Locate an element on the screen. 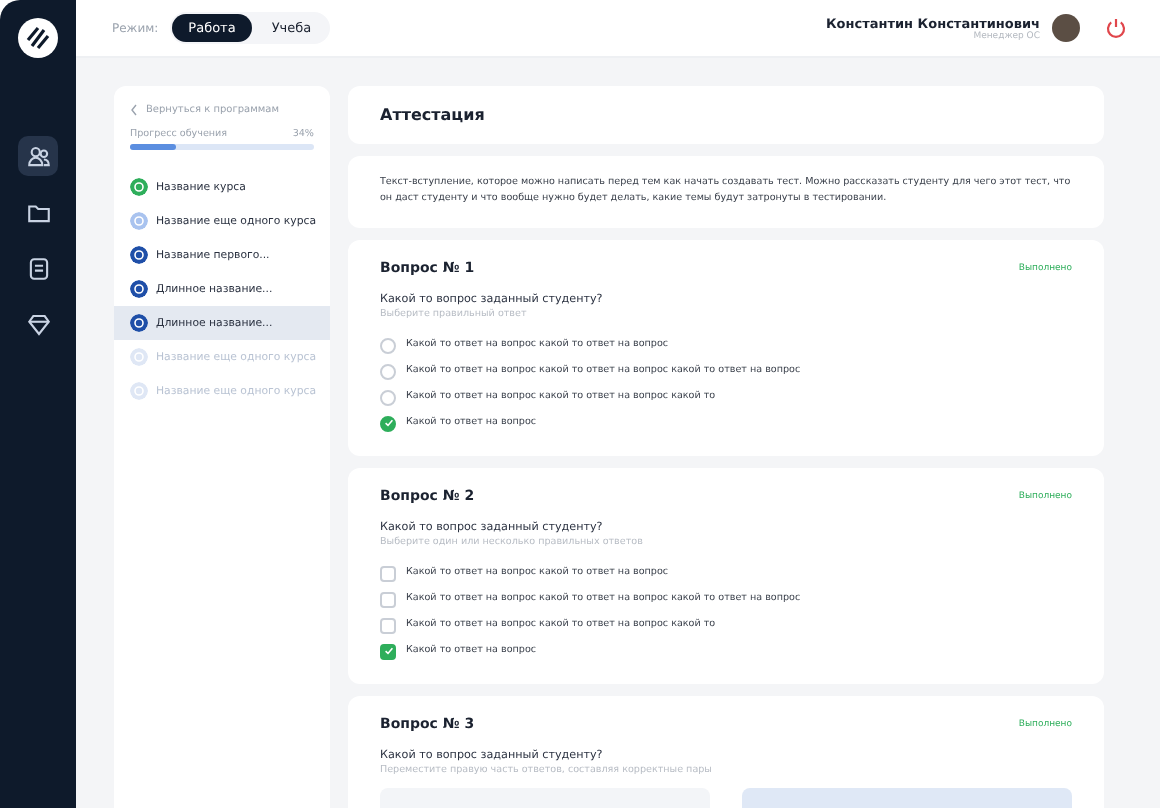  back-icon is located at coordinates (134, 110).